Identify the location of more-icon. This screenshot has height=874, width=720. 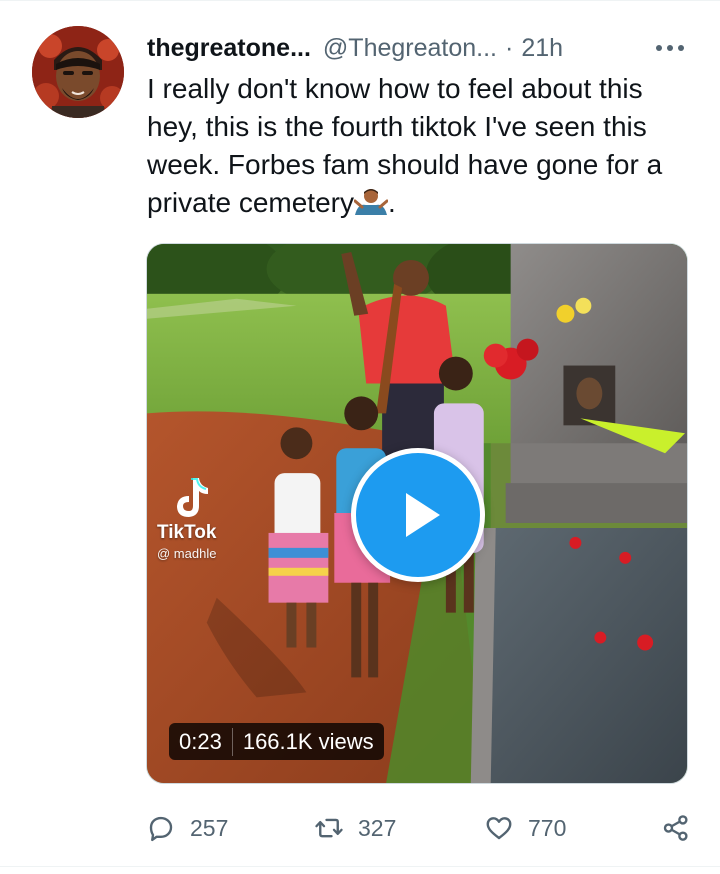
(670, 48).